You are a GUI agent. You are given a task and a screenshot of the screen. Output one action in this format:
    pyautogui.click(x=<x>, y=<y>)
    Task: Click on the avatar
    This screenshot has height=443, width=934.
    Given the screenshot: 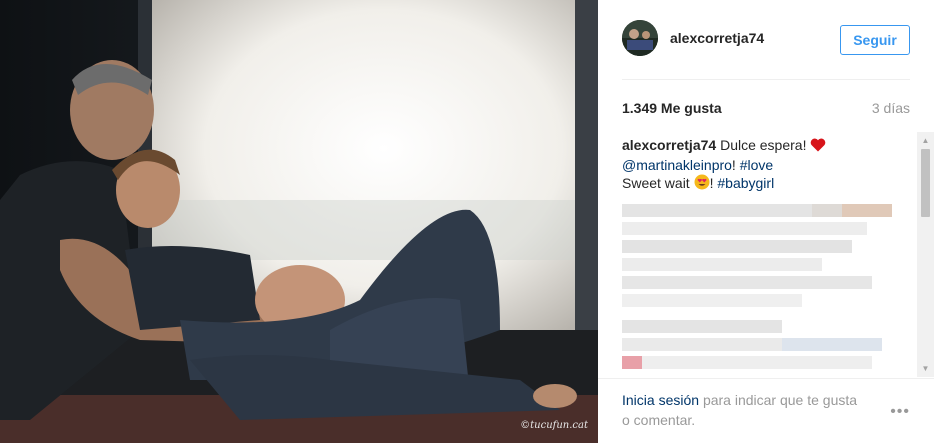 What is the action you would take?
    pyautogui.click(x=640, y=38)
    